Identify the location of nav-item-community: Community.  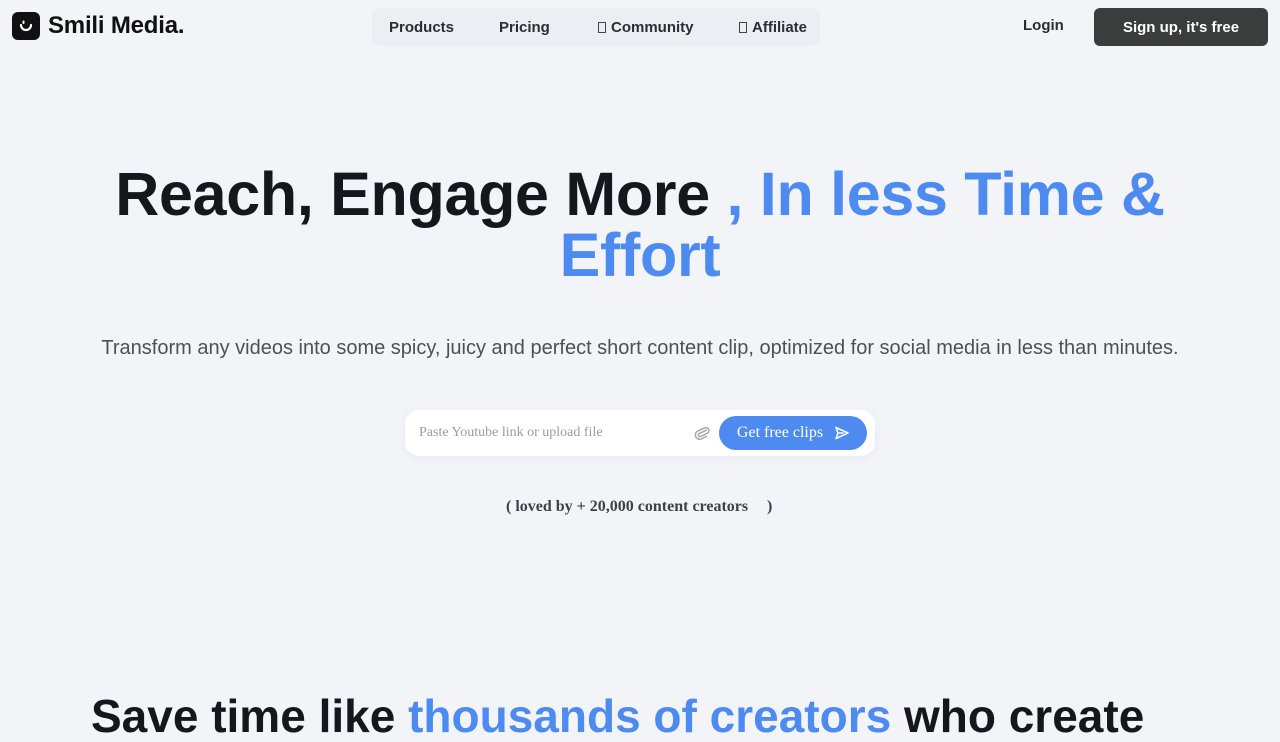
(646, 27).